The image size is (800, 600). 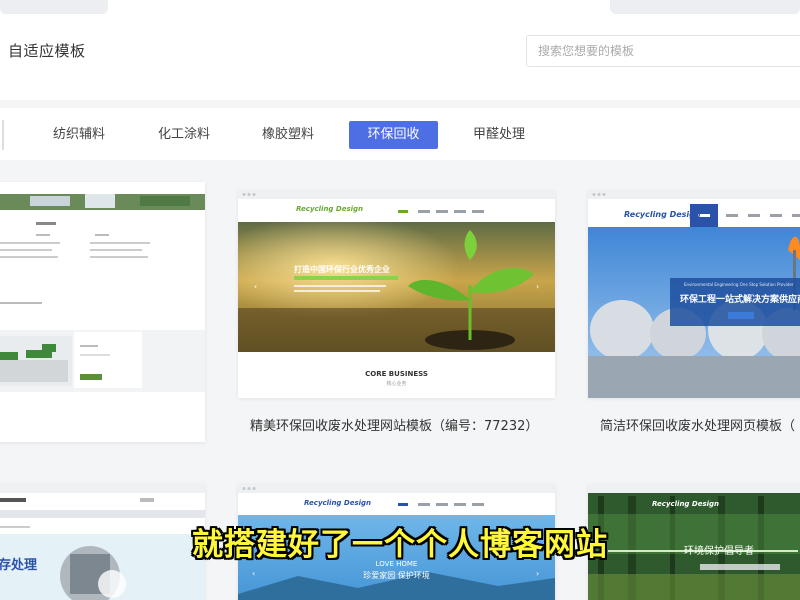 What do you see at coordinates (54, 7) in the screenshot?
I see `top-left-decoration` at bounding box center [54, 7].